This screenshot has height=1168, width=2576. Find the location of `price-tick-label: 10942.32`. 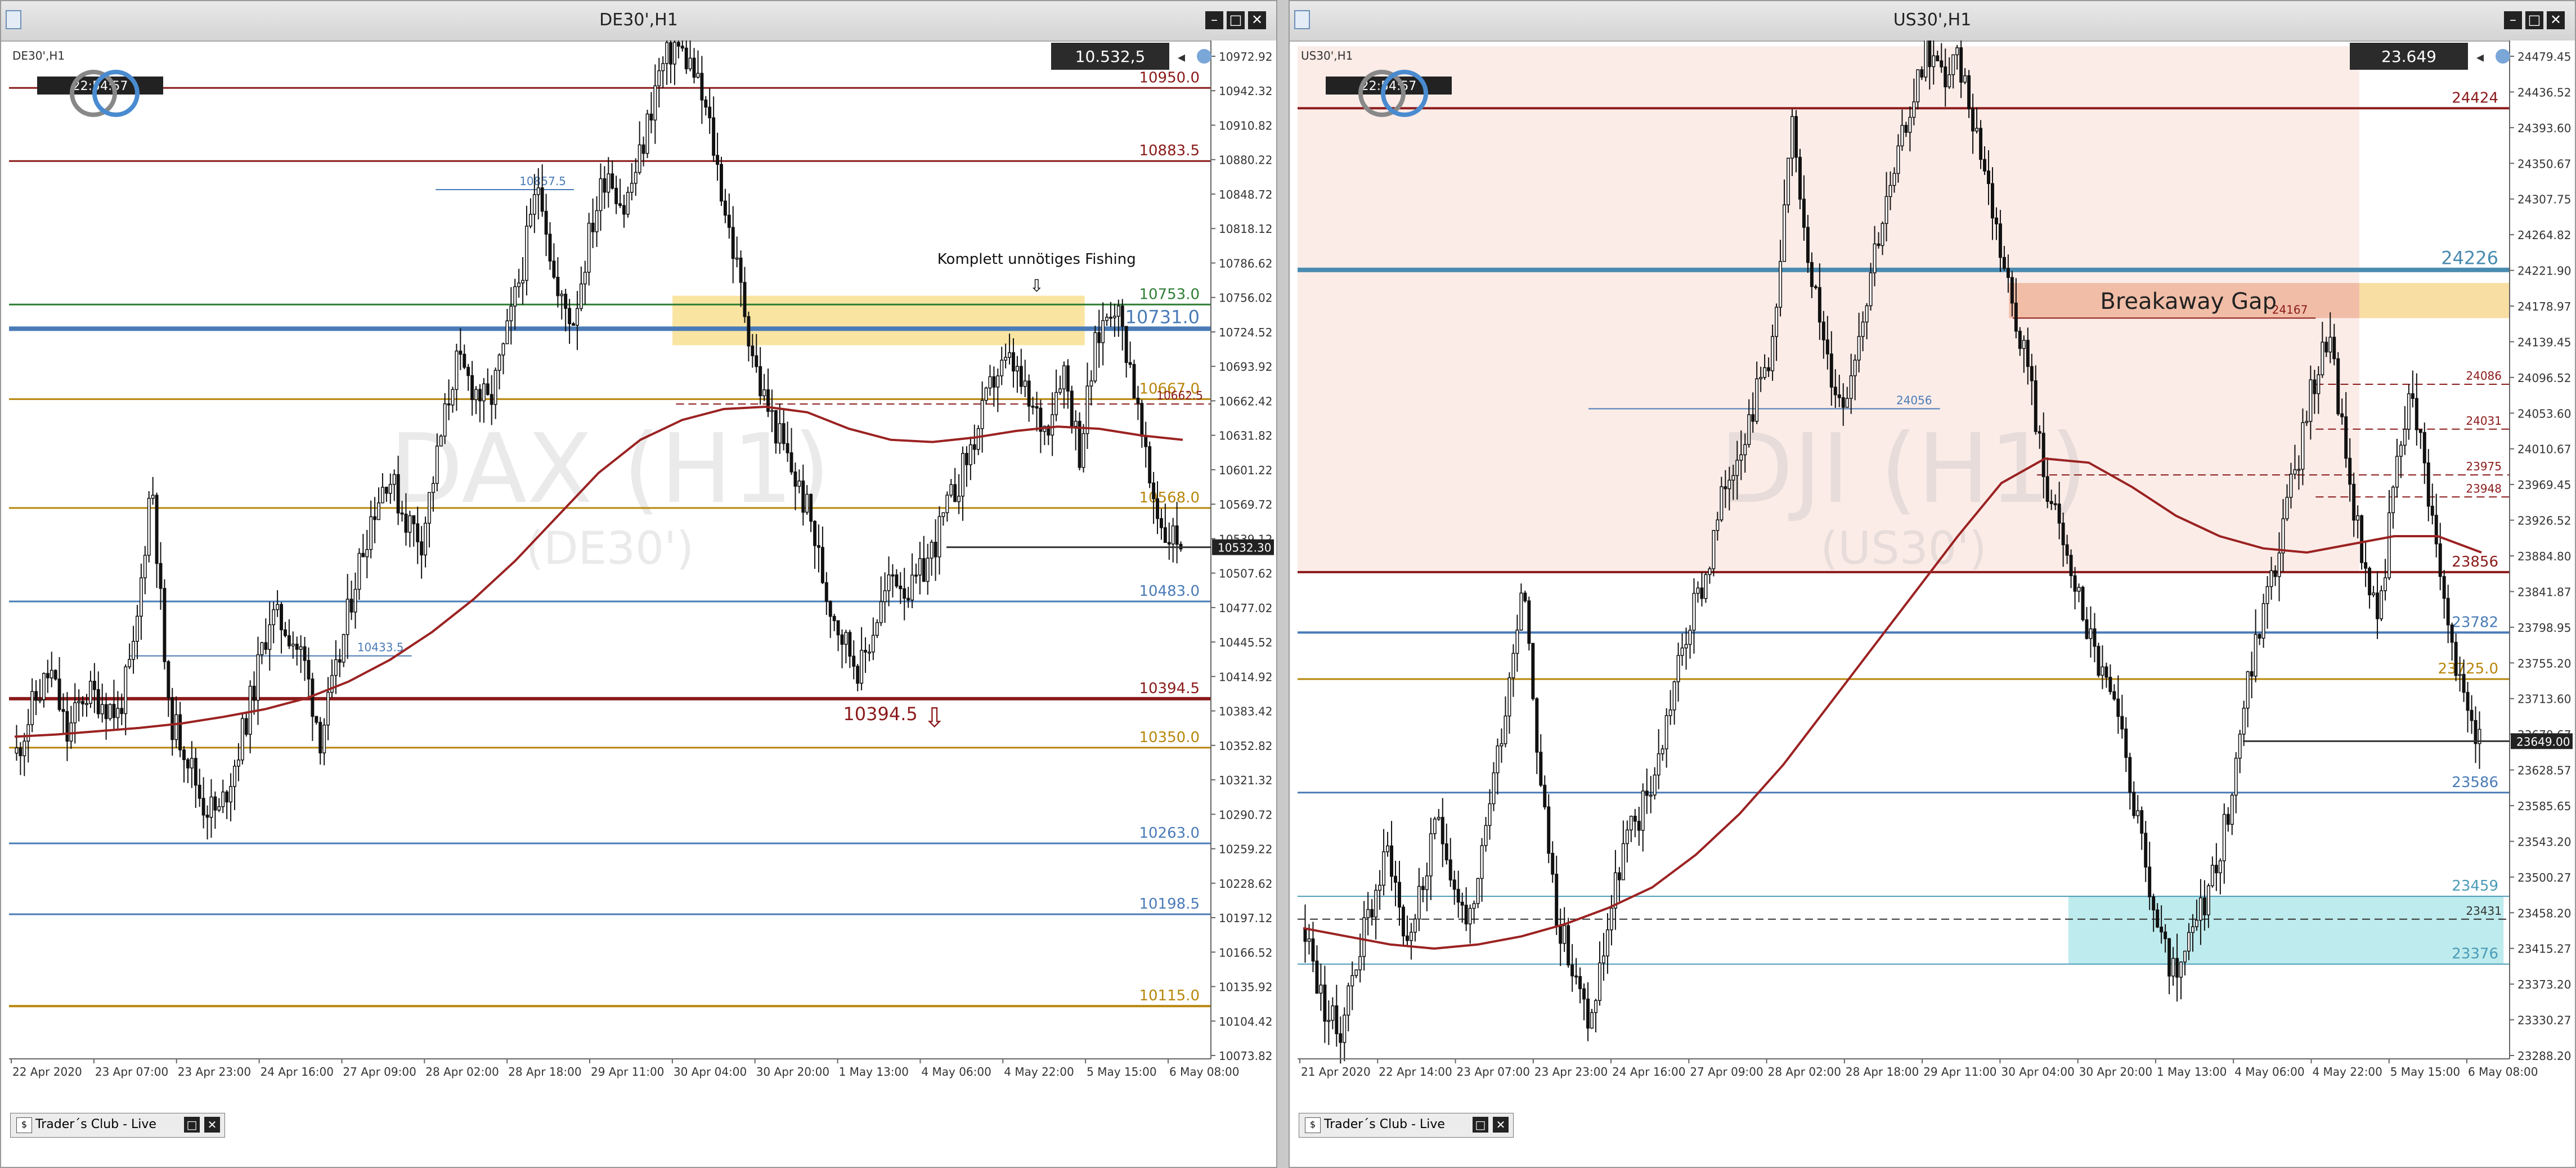

price-tick-label: 10942.32 is located at coordinates (1245, 91).